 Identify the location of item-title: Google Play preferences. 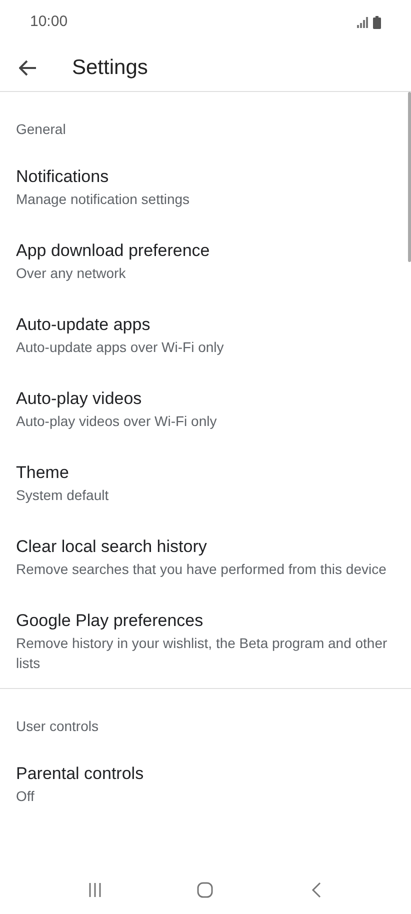
(110, 621).